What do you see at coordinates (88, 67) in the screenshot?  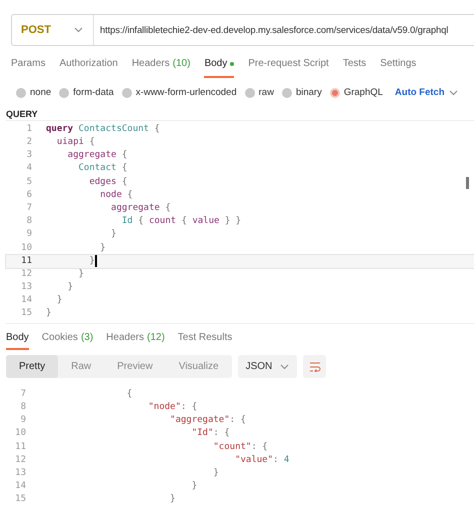 I see `request-tab: Authorization` at bounding box center [88, 67].